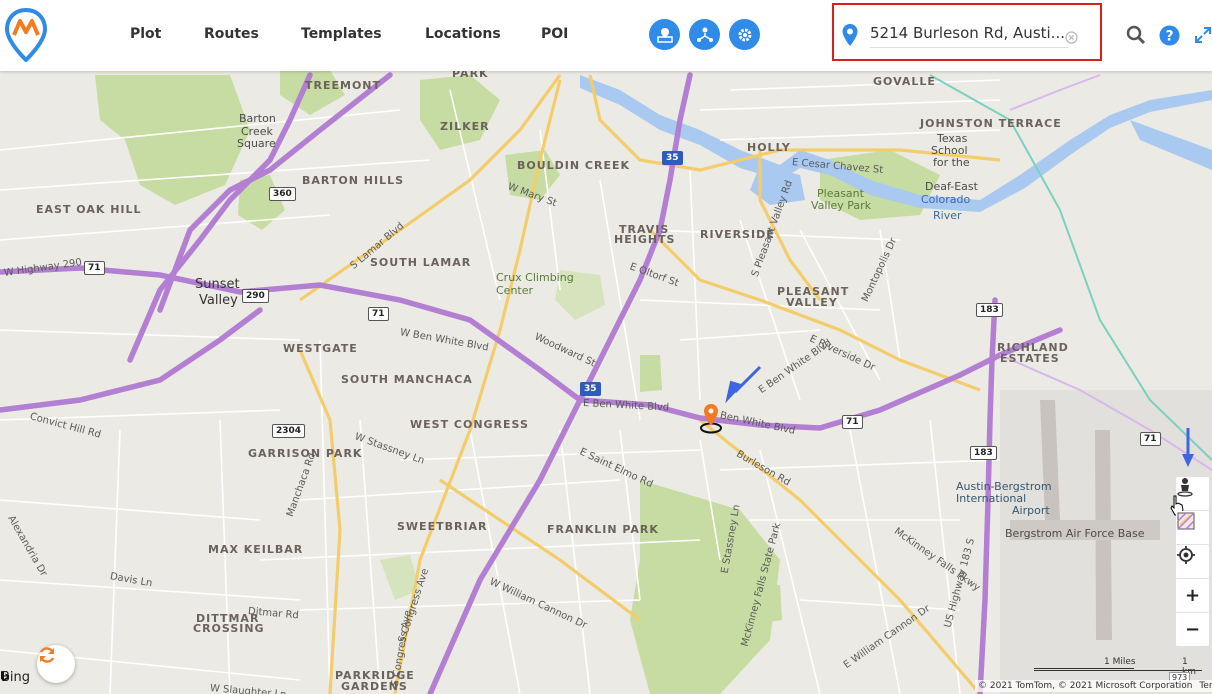 This screenshot has height=694, width=1212. What do you see at coordinates (645, 239) in the screenshot?
I see `neighborhood-label: HEIGHTS` at bounding box center [645, 239].